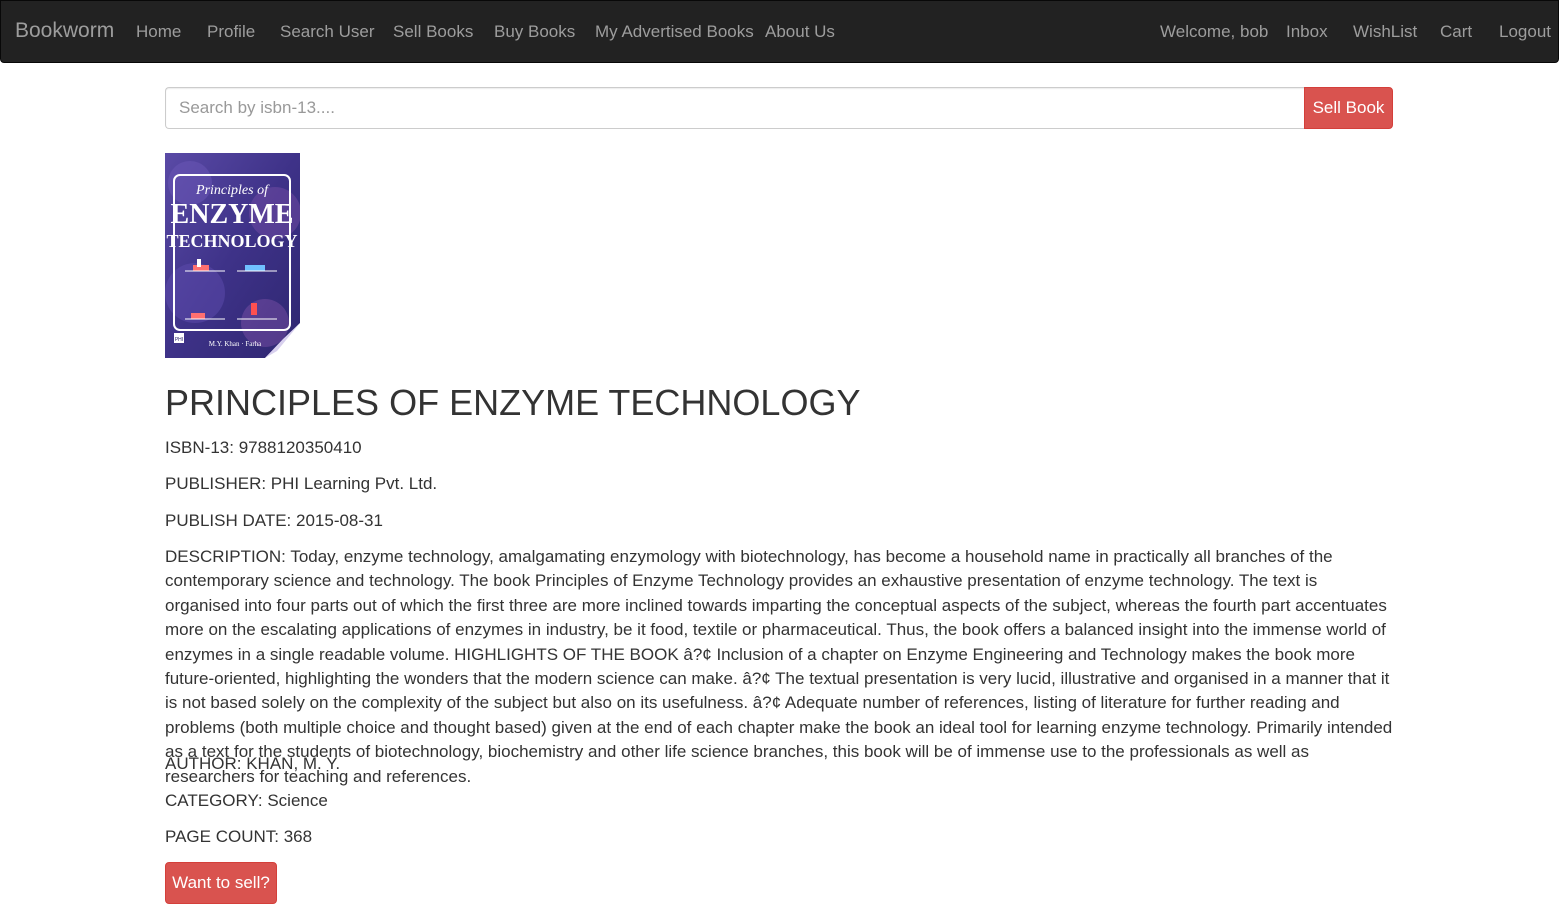 Image resolution: width=1562 pixels, height=911 pixels. Describe the element at coordinates (1348, 108) in the screenshot. I see `sell-book-button: Sell Book` at that location.